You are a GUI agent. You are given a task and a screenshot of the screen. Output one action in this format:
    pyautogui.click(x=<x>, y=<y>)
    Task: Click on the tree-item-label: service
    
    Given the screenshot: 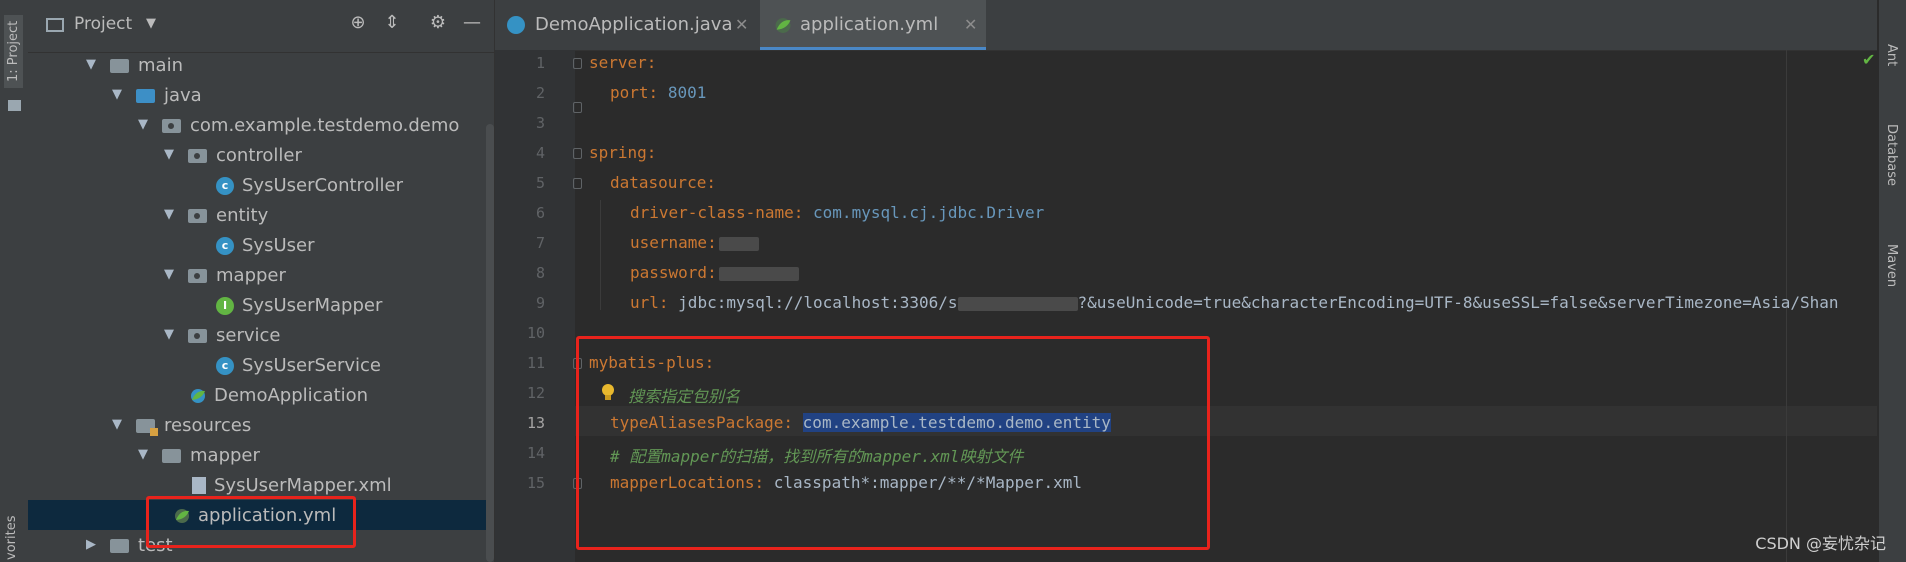 What is the action you would take?
    pyautogui.click(x=248, y=335)
    